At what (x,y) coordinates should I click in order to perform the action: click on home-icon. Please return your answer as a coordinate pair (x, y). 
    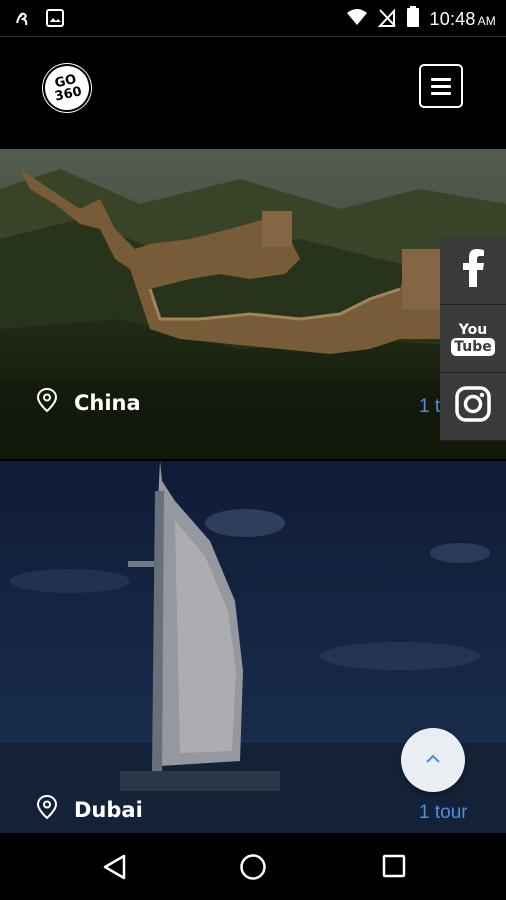
    Looking at the image, I should click on (253, 867).